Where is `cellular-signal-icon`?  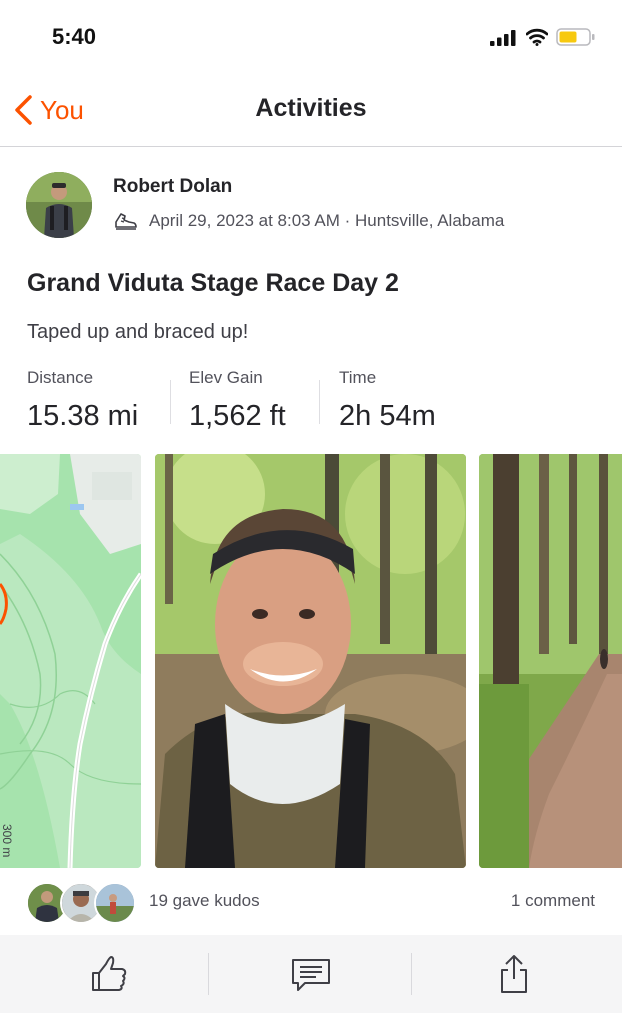 cellular-signal-icon is located at coordinates (503, 38).